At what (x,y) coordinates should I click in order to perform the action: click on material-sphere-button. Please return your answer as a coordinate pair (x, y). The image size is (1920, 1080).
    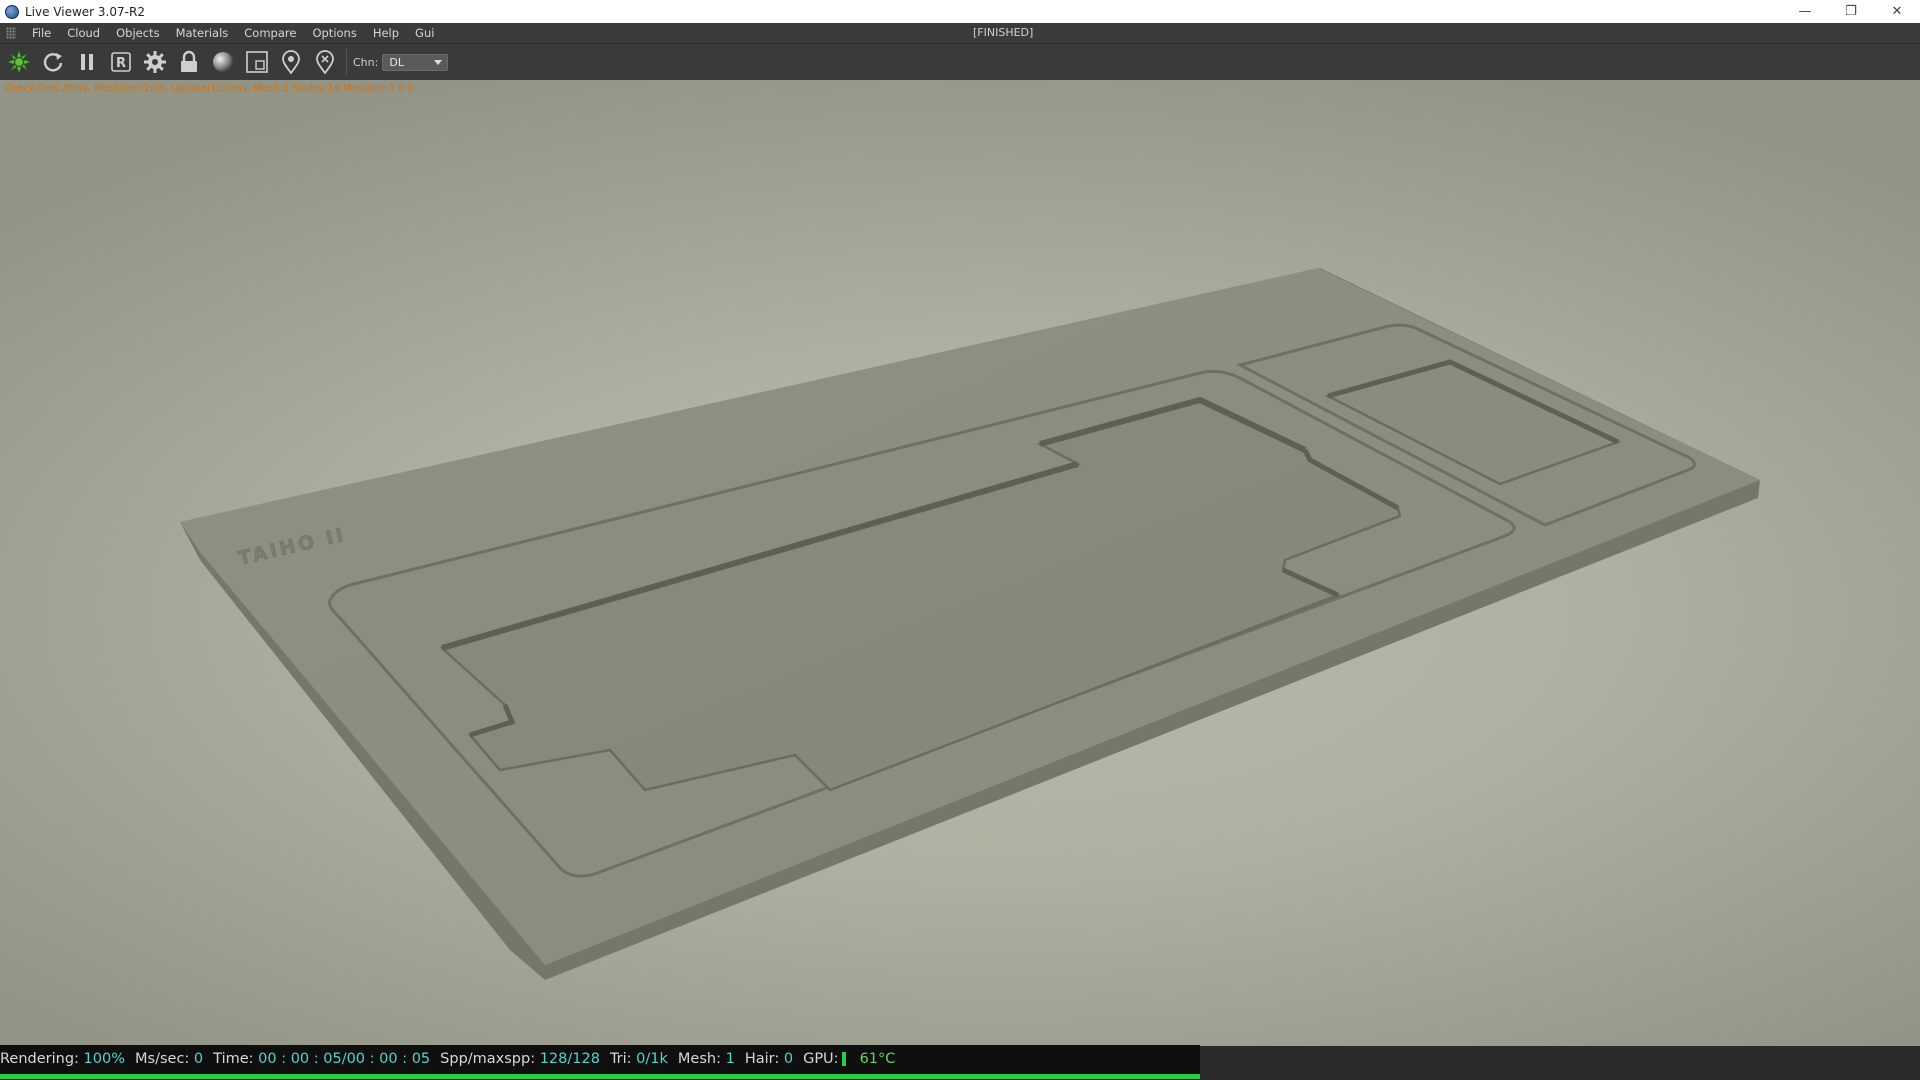
    Looking at the image, I should click on (223, 62).